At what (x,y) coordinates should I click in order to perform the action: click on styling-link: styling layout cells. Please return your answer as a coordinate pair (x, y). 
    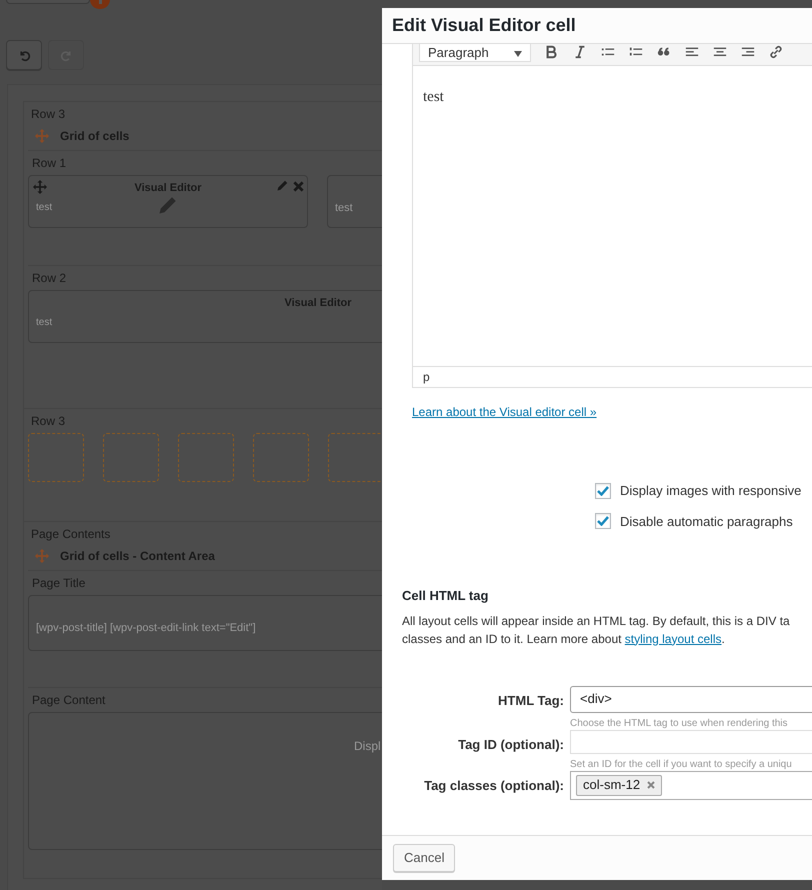
    Looking at the image, I should click on (673, 639).